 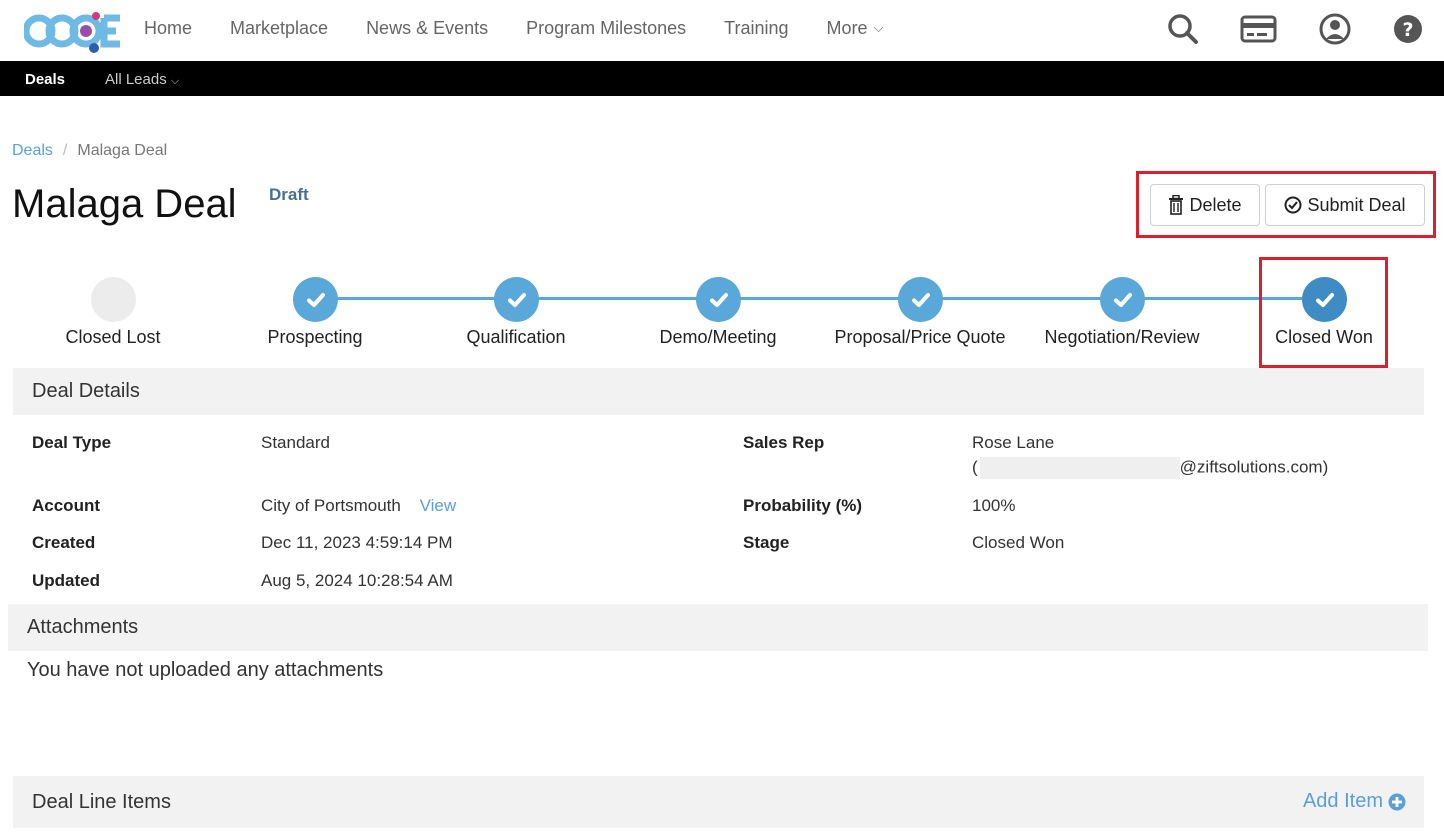 I want to click on stage-2: Prospecting, so click(x=315, y=317).